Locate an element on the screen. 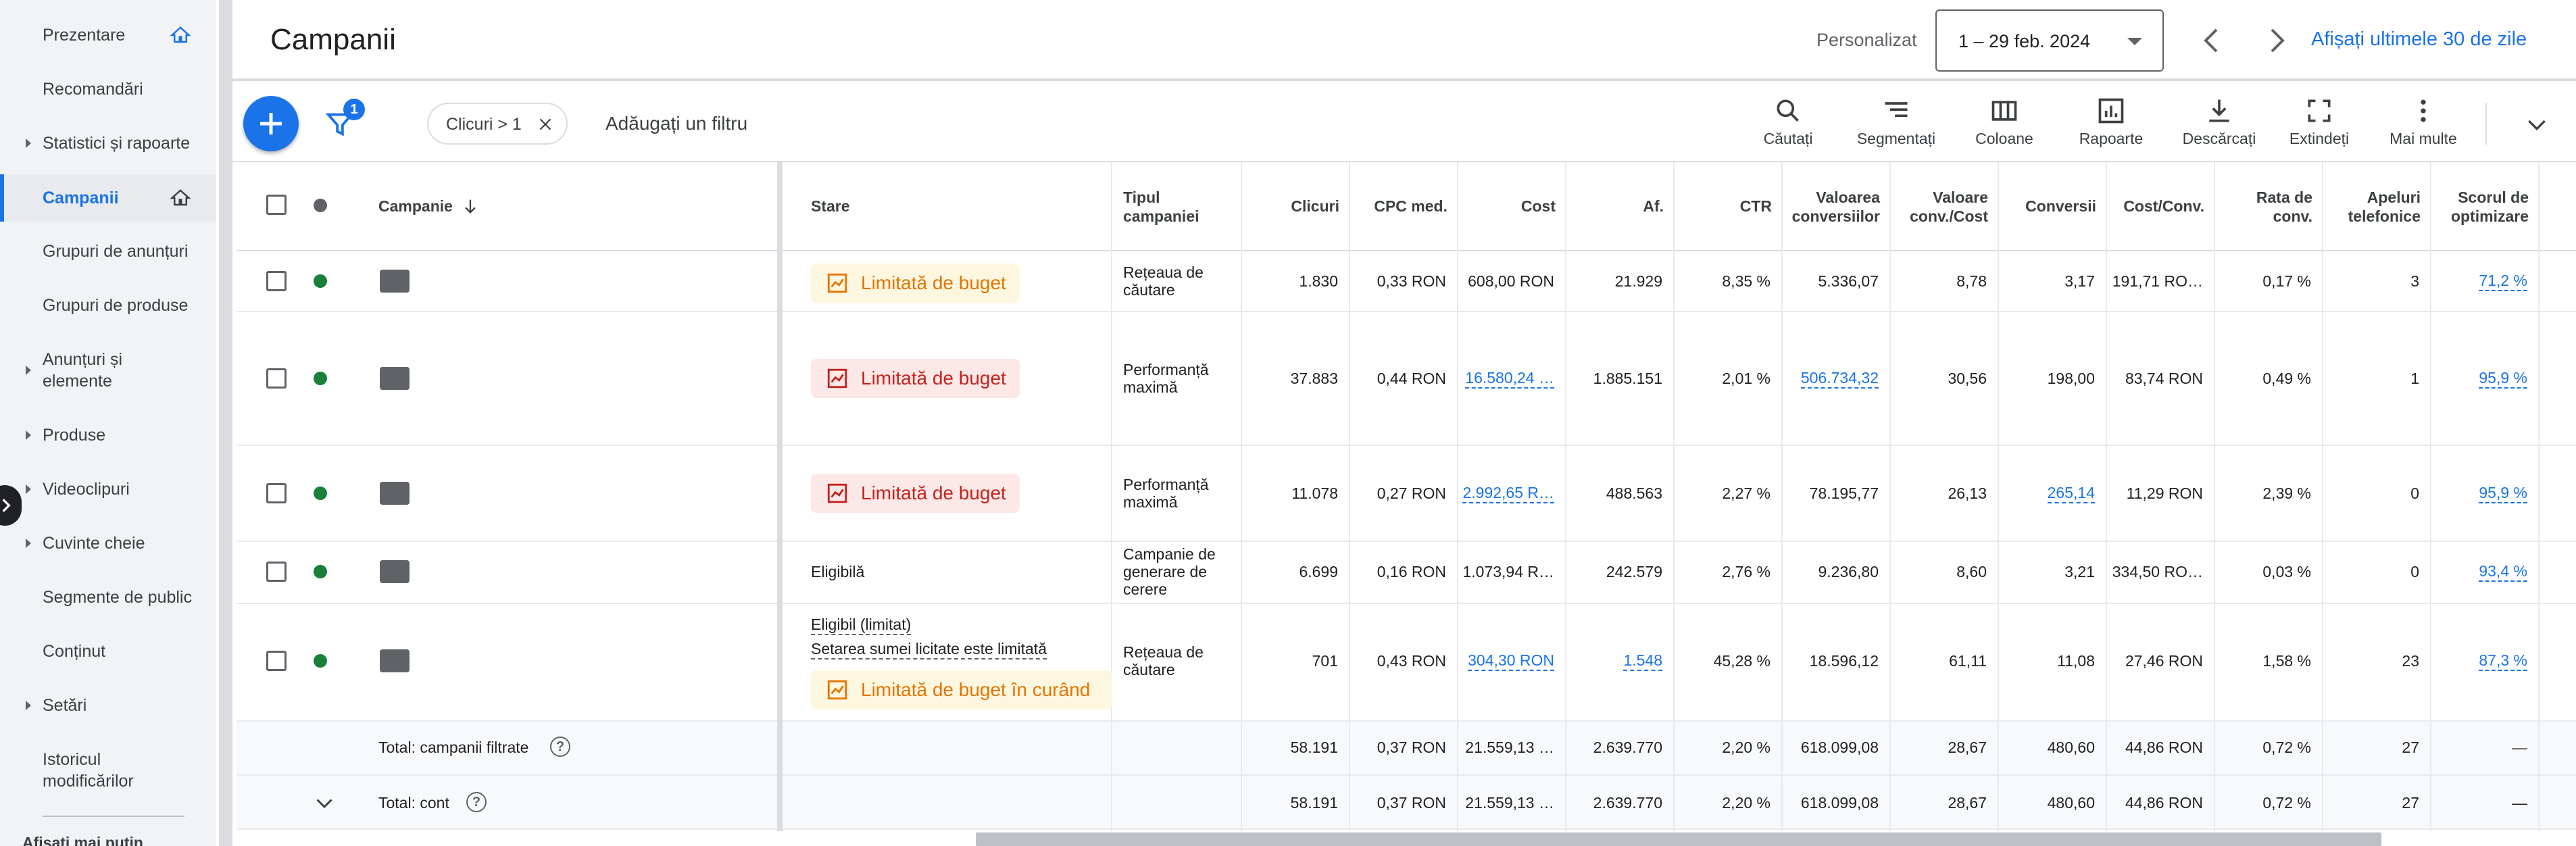 The height and width of the screenshot is (846, 2576). sidebar-item-label: Anunțuri și elemente is located at coordinates (83, 370).